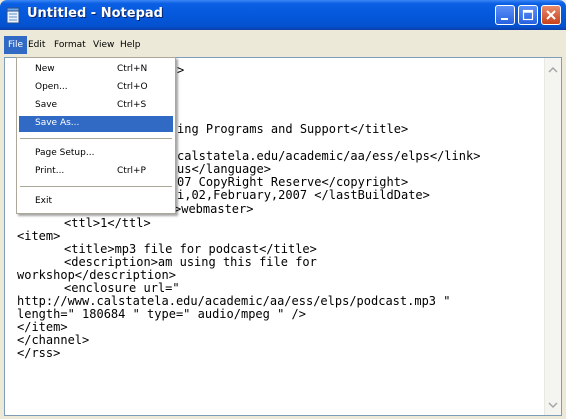 This screenshot has height=419, width=566. I want to click on window-title: Untitled - Notepad, so click(95, 13).